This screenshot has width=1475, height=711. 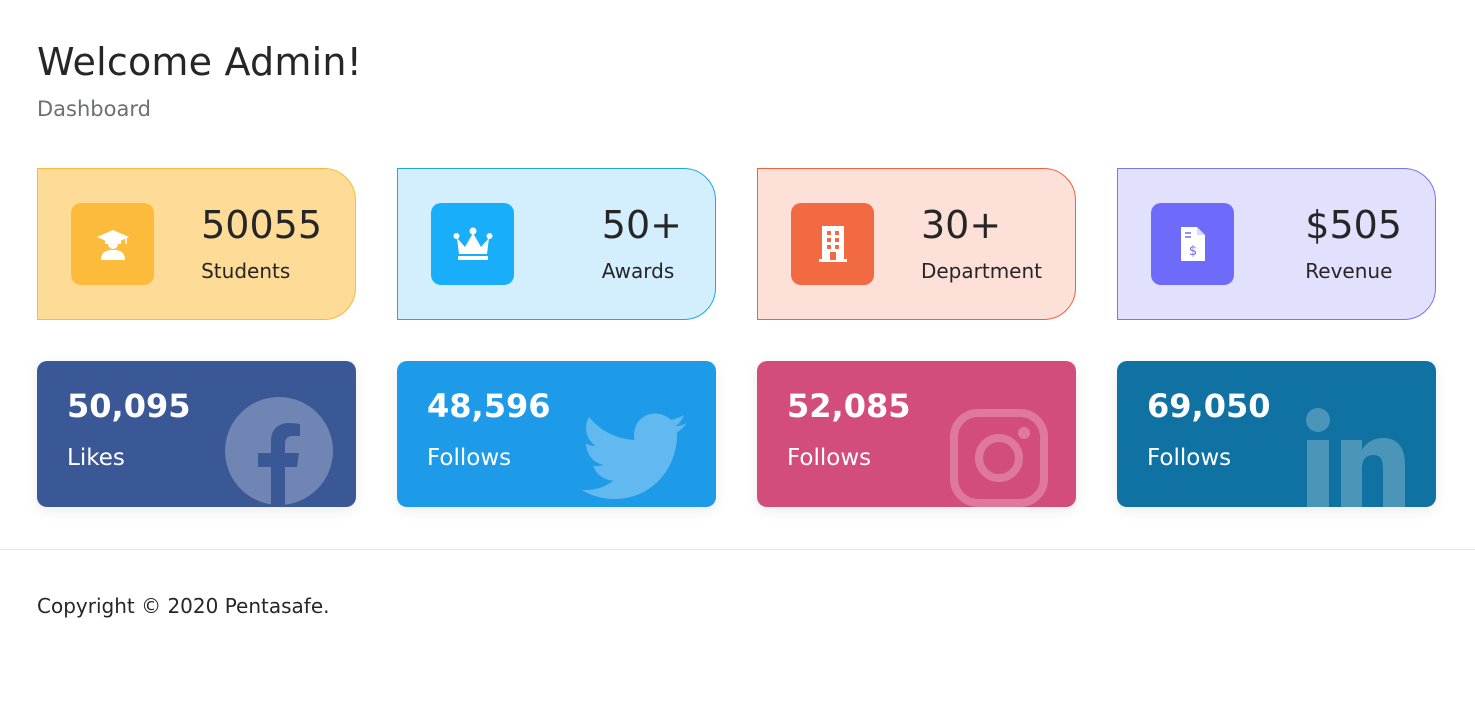 What do you see at coordinates (961, 225) in the screenshot?
I see `stat-value: 30+` at bounding box center [961, 225].